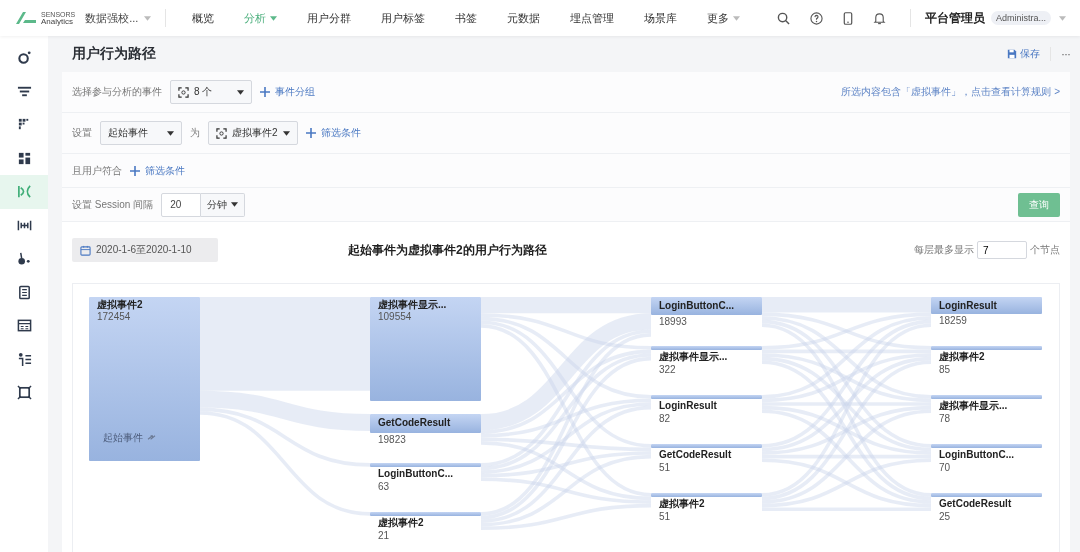 Image resolution: width=1080 pixels, height=552 pixels. I want to click on nav-tab: 用户标签, so click(403, 18).